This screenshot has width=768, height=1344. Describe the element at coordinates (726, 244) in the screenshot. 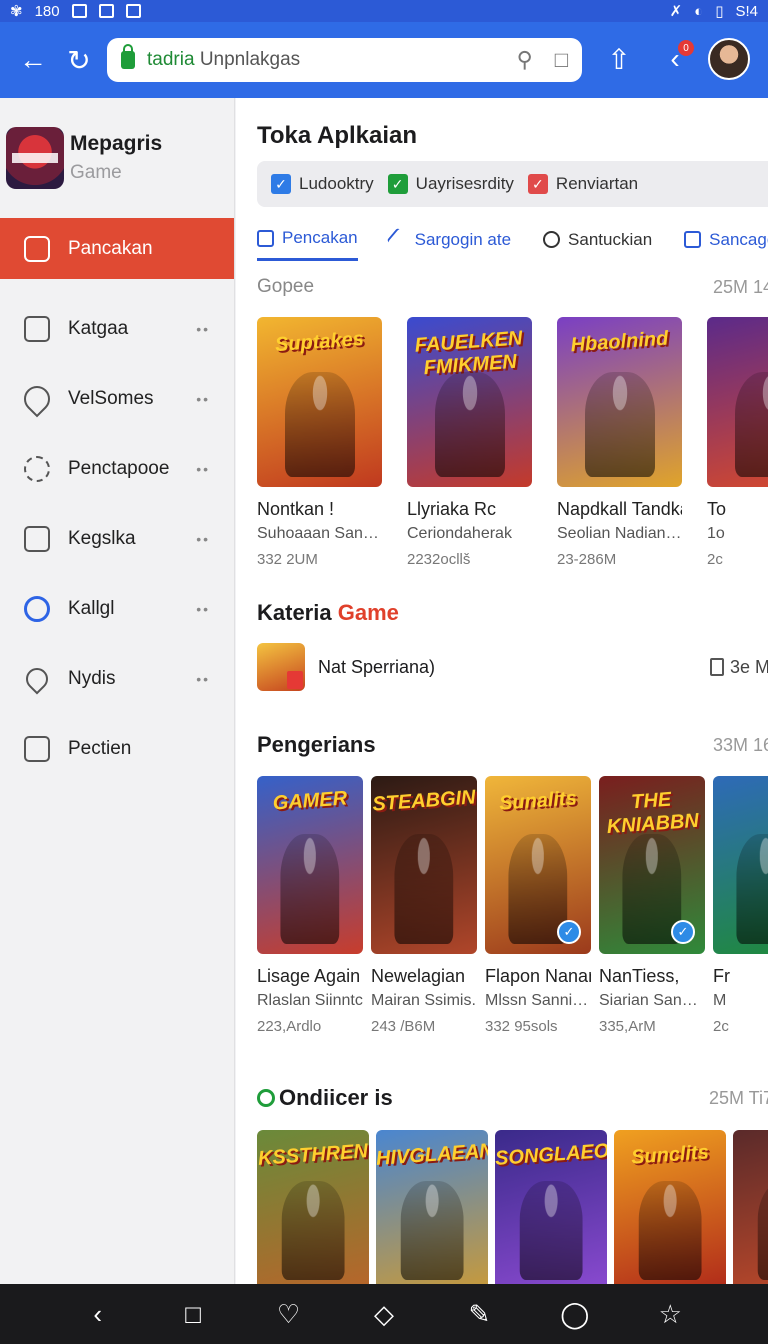

I see `tab-sancago: Sancago` at that location.